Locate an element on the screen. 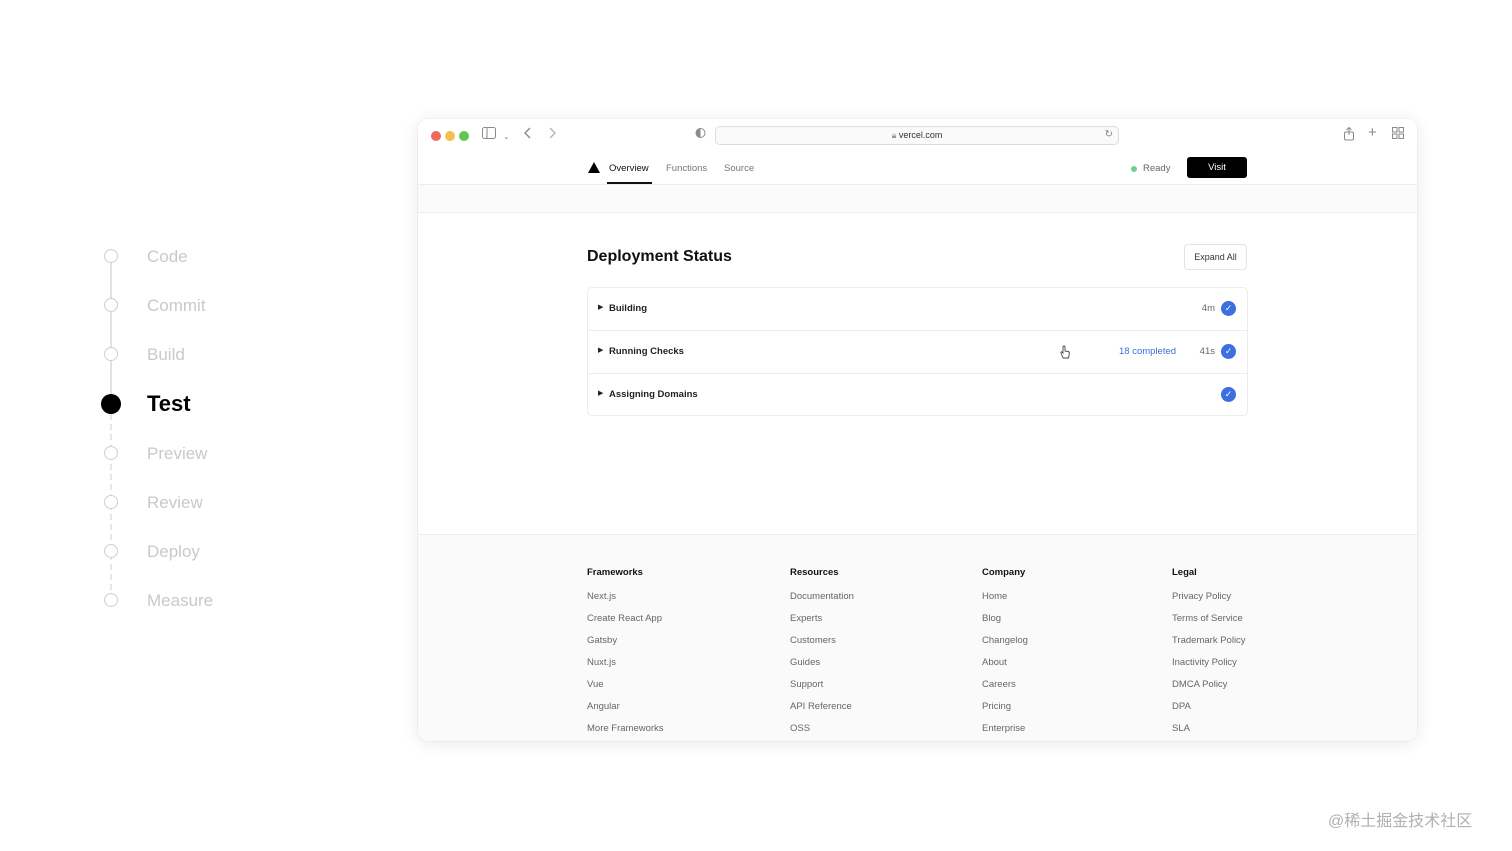 The image size is (1512, 851). timeline-label: Preview is located at coordinates (177, 453).